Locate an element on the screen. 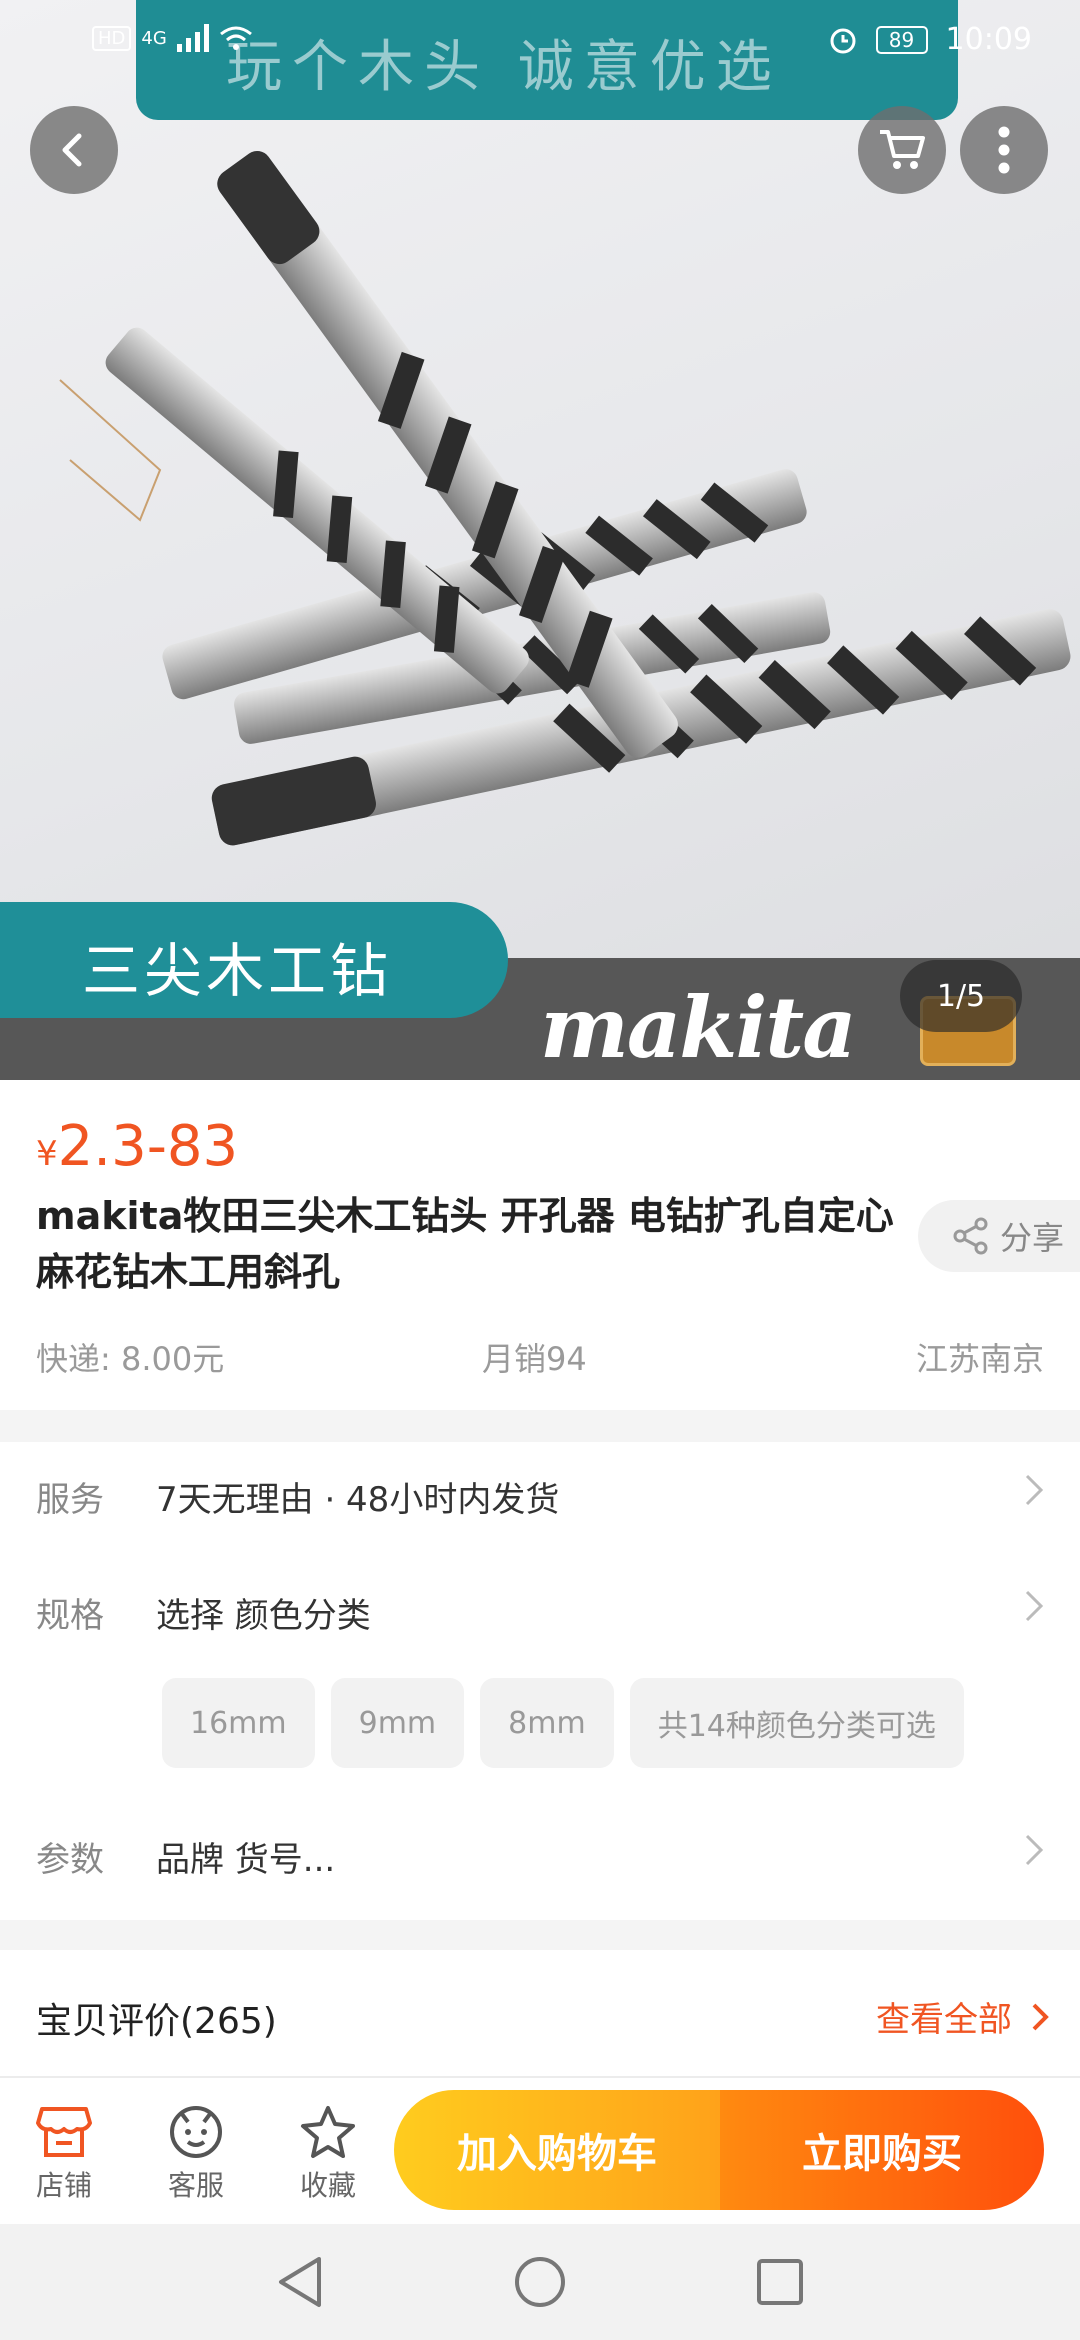  buy-now-button: 立即购买 is located at coordinates (882, 2150).